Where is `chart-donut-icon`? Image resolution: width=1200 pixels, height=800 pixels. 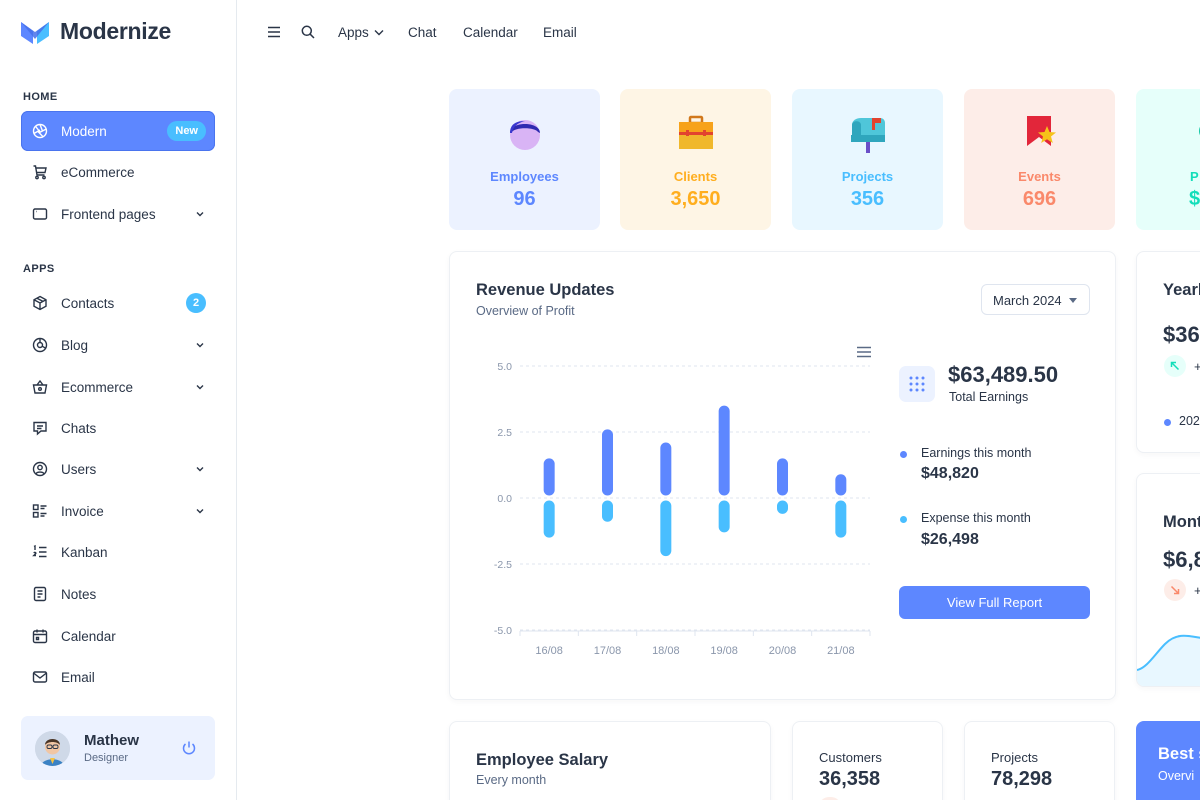
chart-donut-icon is located at coordinates (40, 345).